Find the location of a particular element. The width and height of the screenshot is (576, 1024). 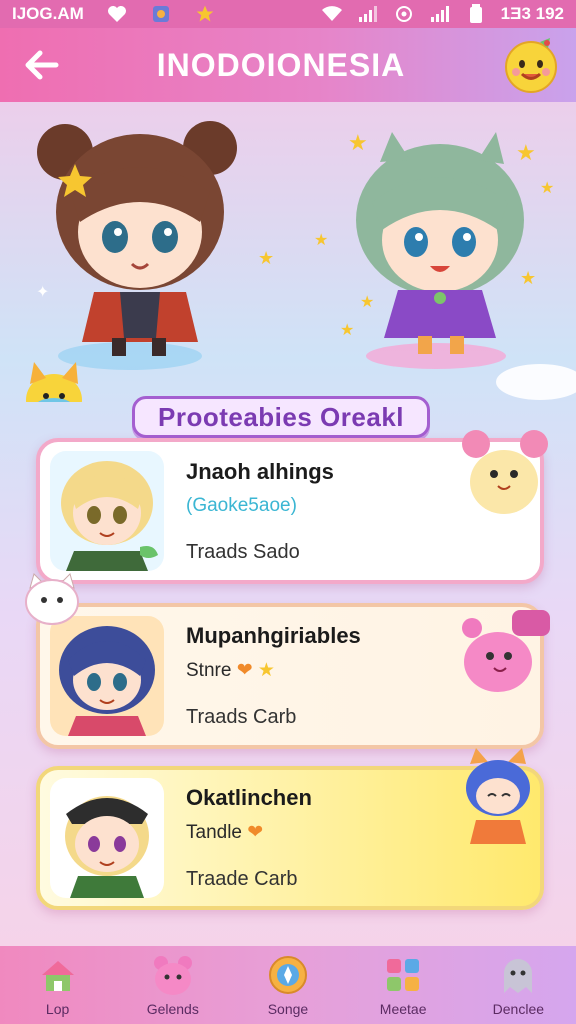

status-carrier: IJOG.AM is located at coordinates (48, 13).